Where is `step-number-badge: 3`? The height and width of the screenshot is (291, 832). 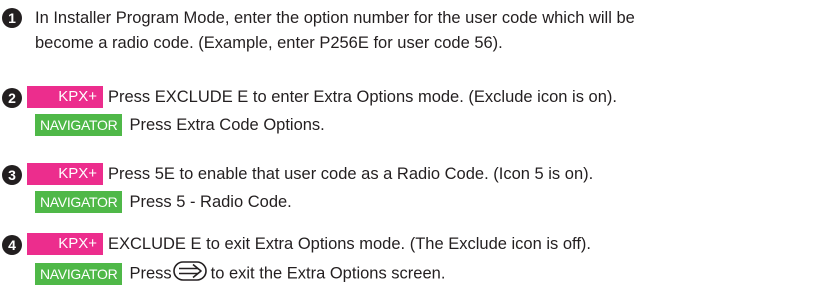
step-number-badge: 3 is located at coordinates (12, 175).